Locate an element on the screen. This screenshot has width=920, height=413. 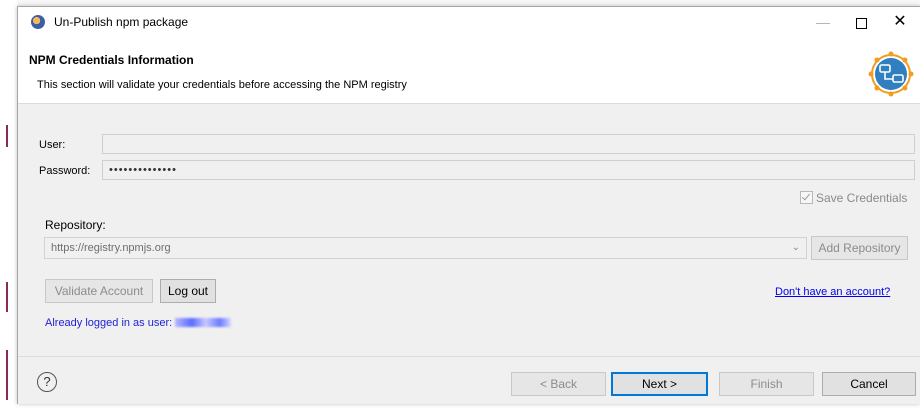
password-label: Password: is located at coordinates (65, 171).